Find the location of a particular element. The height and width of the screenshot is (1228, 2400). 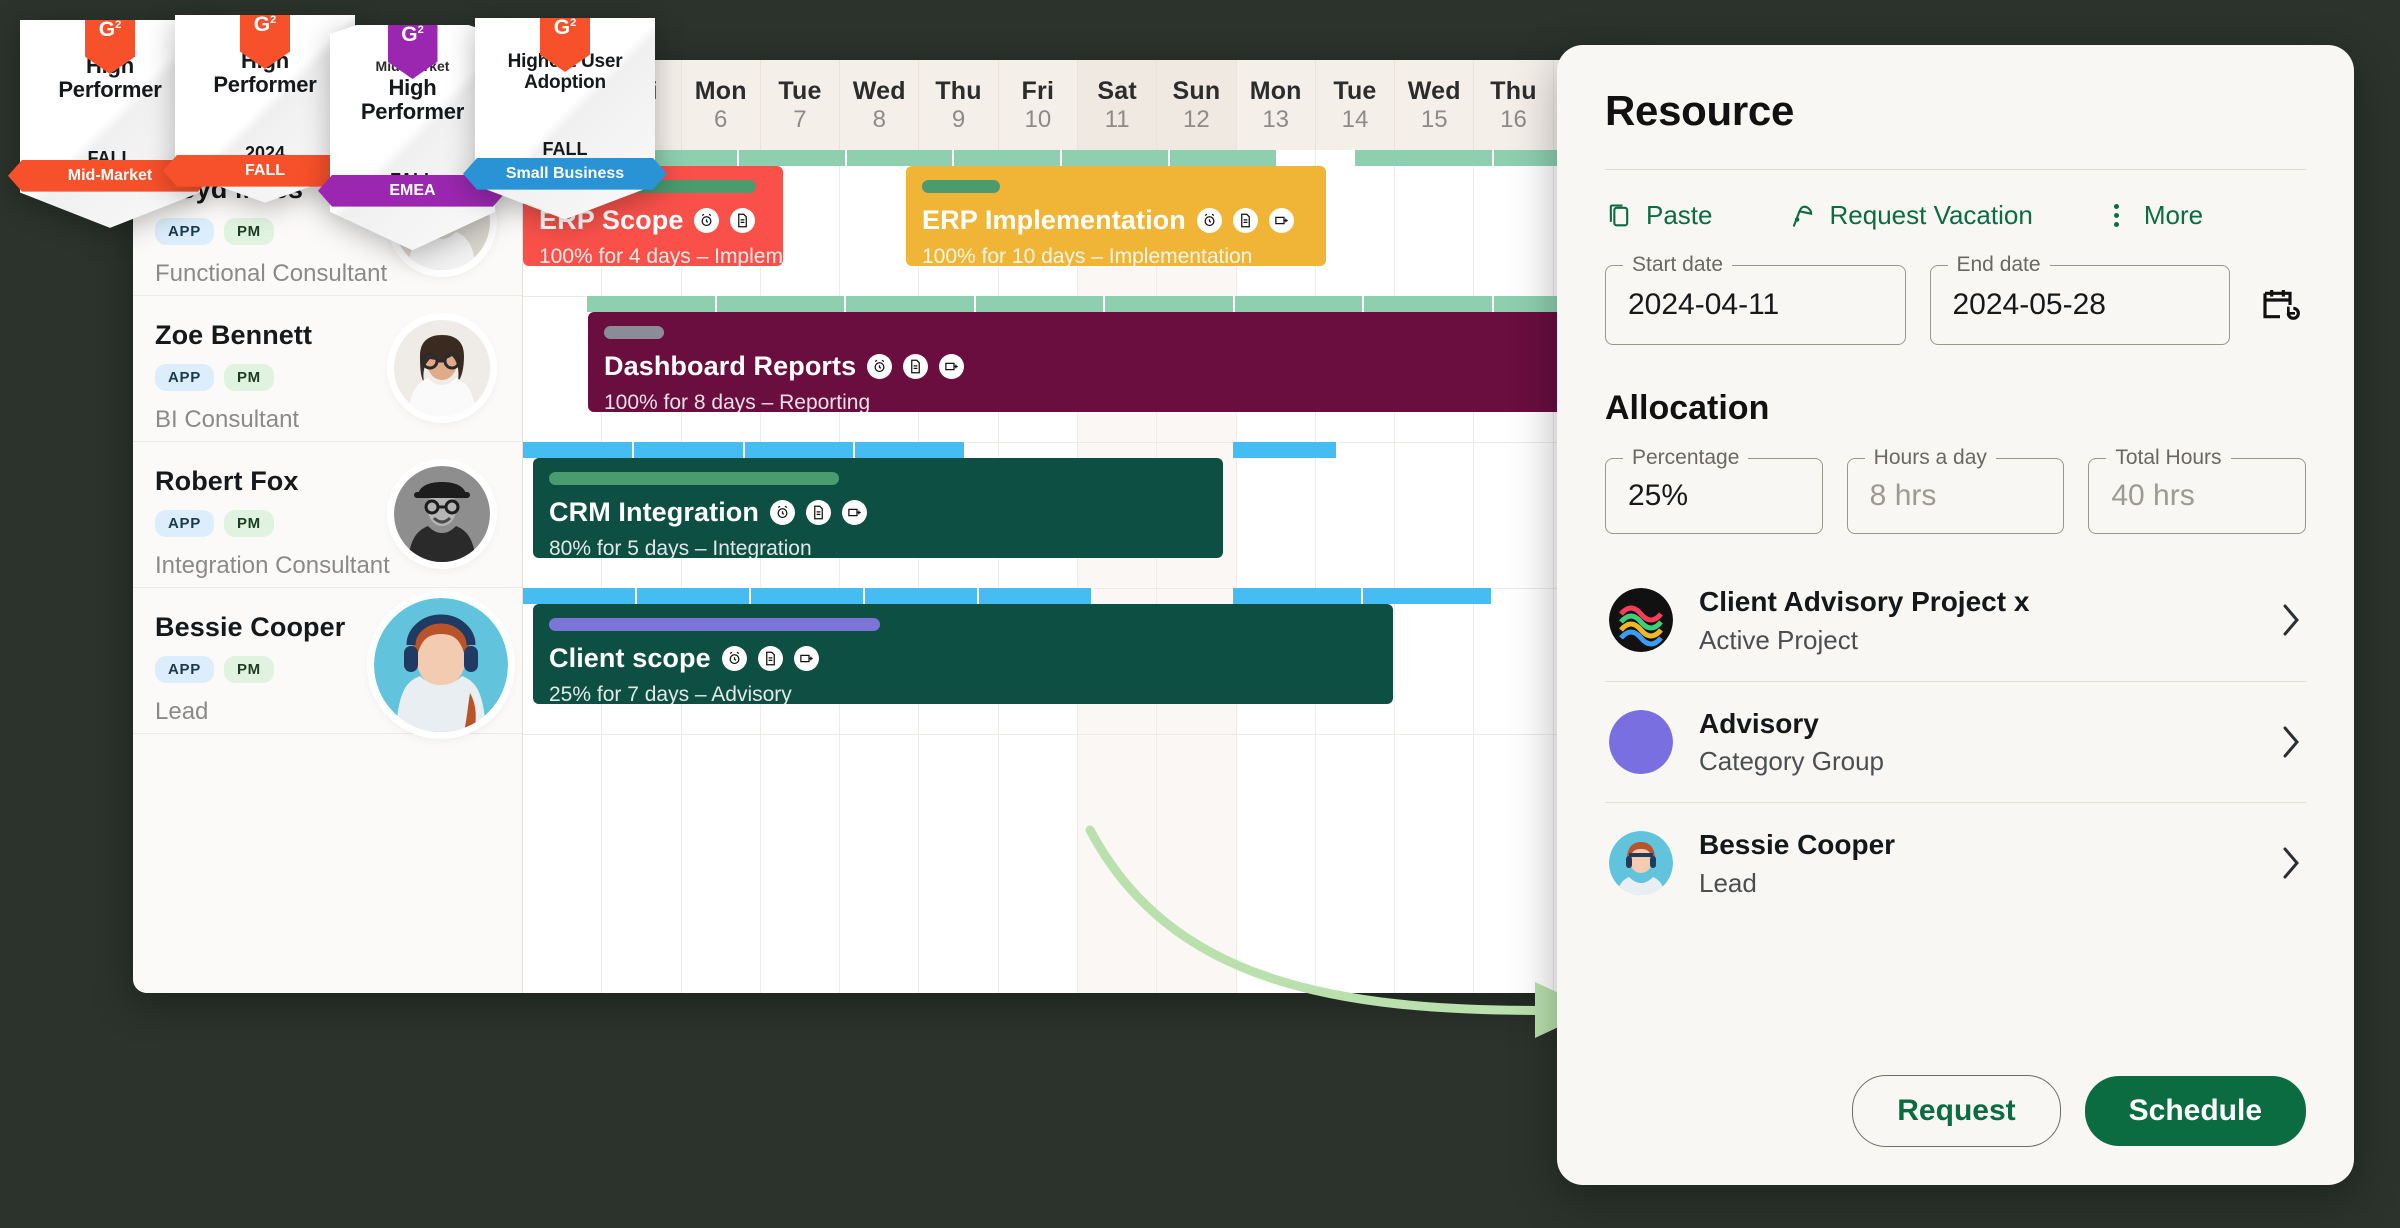

g2-badge: G2 HighPerformer 2024 FALL is located at coordinates (265, 109).